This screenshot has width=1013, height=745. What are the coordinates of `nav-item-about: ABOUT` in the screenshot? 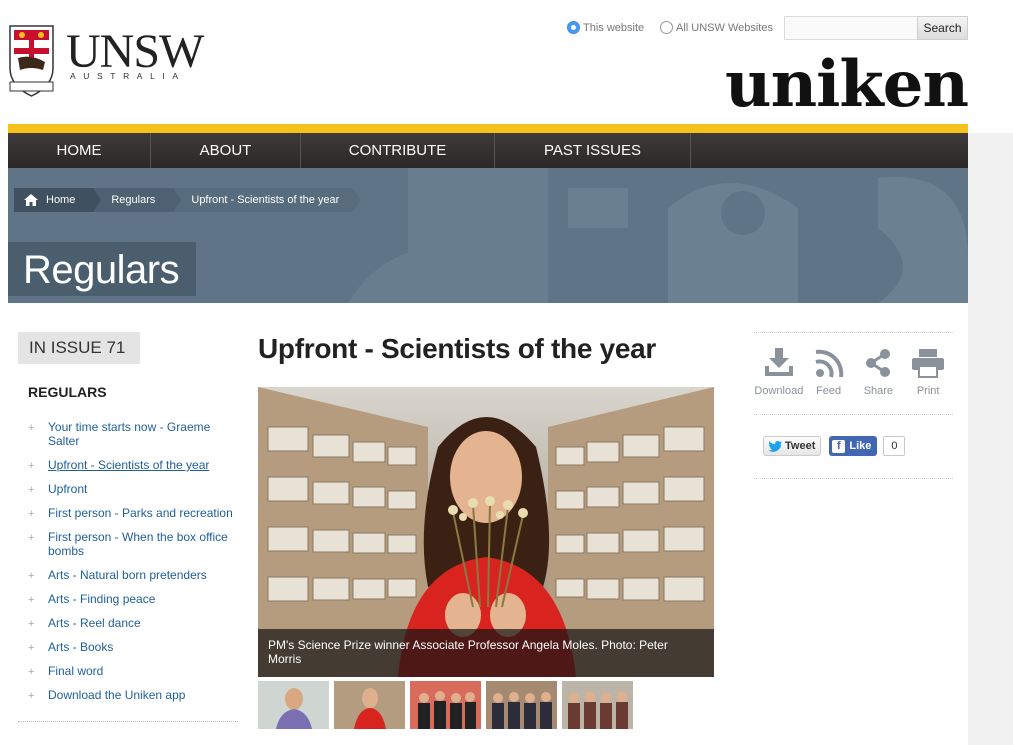 It's located at (226, 150).